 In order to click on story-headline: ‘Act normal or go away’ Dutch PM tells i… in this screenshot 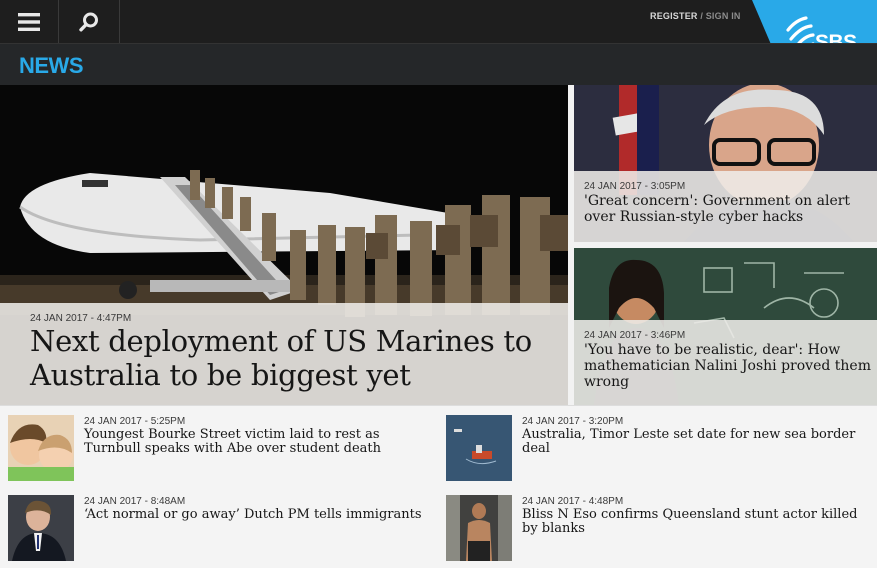, I will do `click(254, 515)`.